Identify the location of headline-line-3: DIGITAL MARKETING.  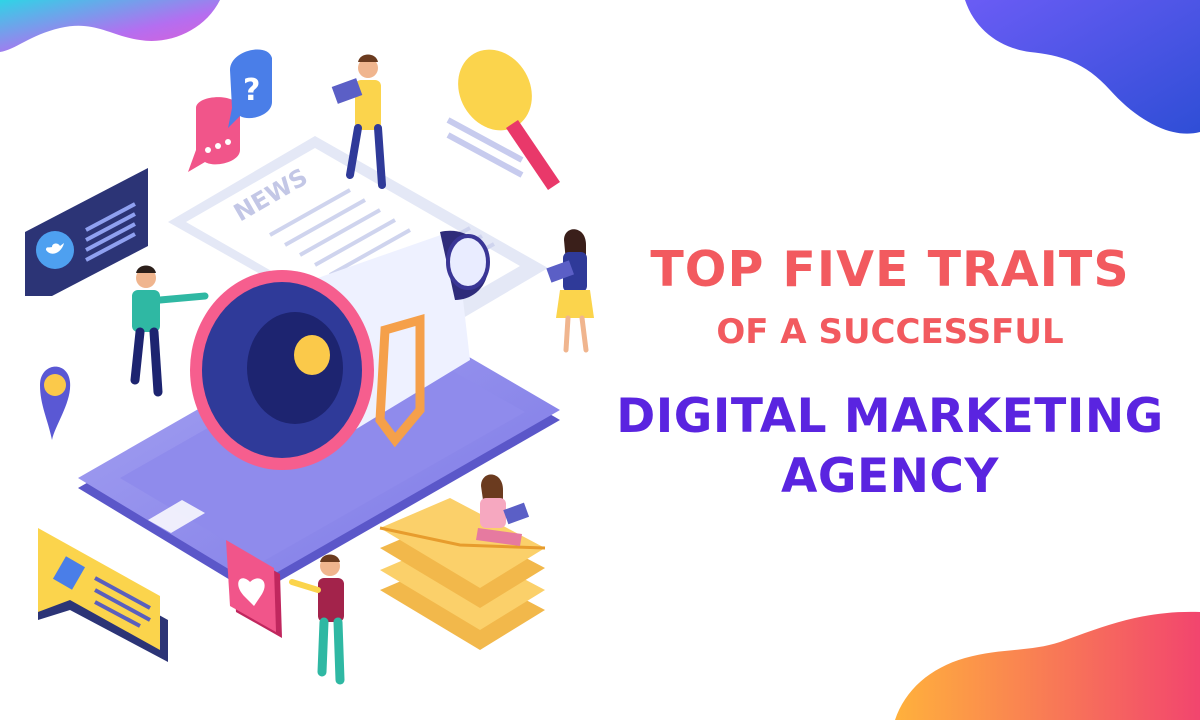
(890, 416).